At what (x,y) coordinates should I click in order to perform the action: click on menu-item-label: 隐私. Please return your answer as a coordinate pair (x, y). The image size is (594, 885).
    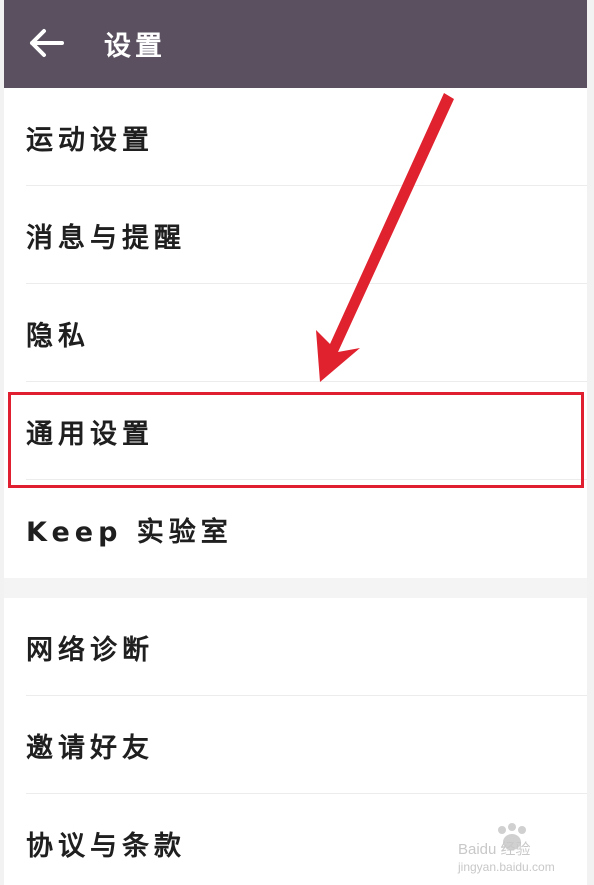
    Looking at the image, I should click on (58, 336).